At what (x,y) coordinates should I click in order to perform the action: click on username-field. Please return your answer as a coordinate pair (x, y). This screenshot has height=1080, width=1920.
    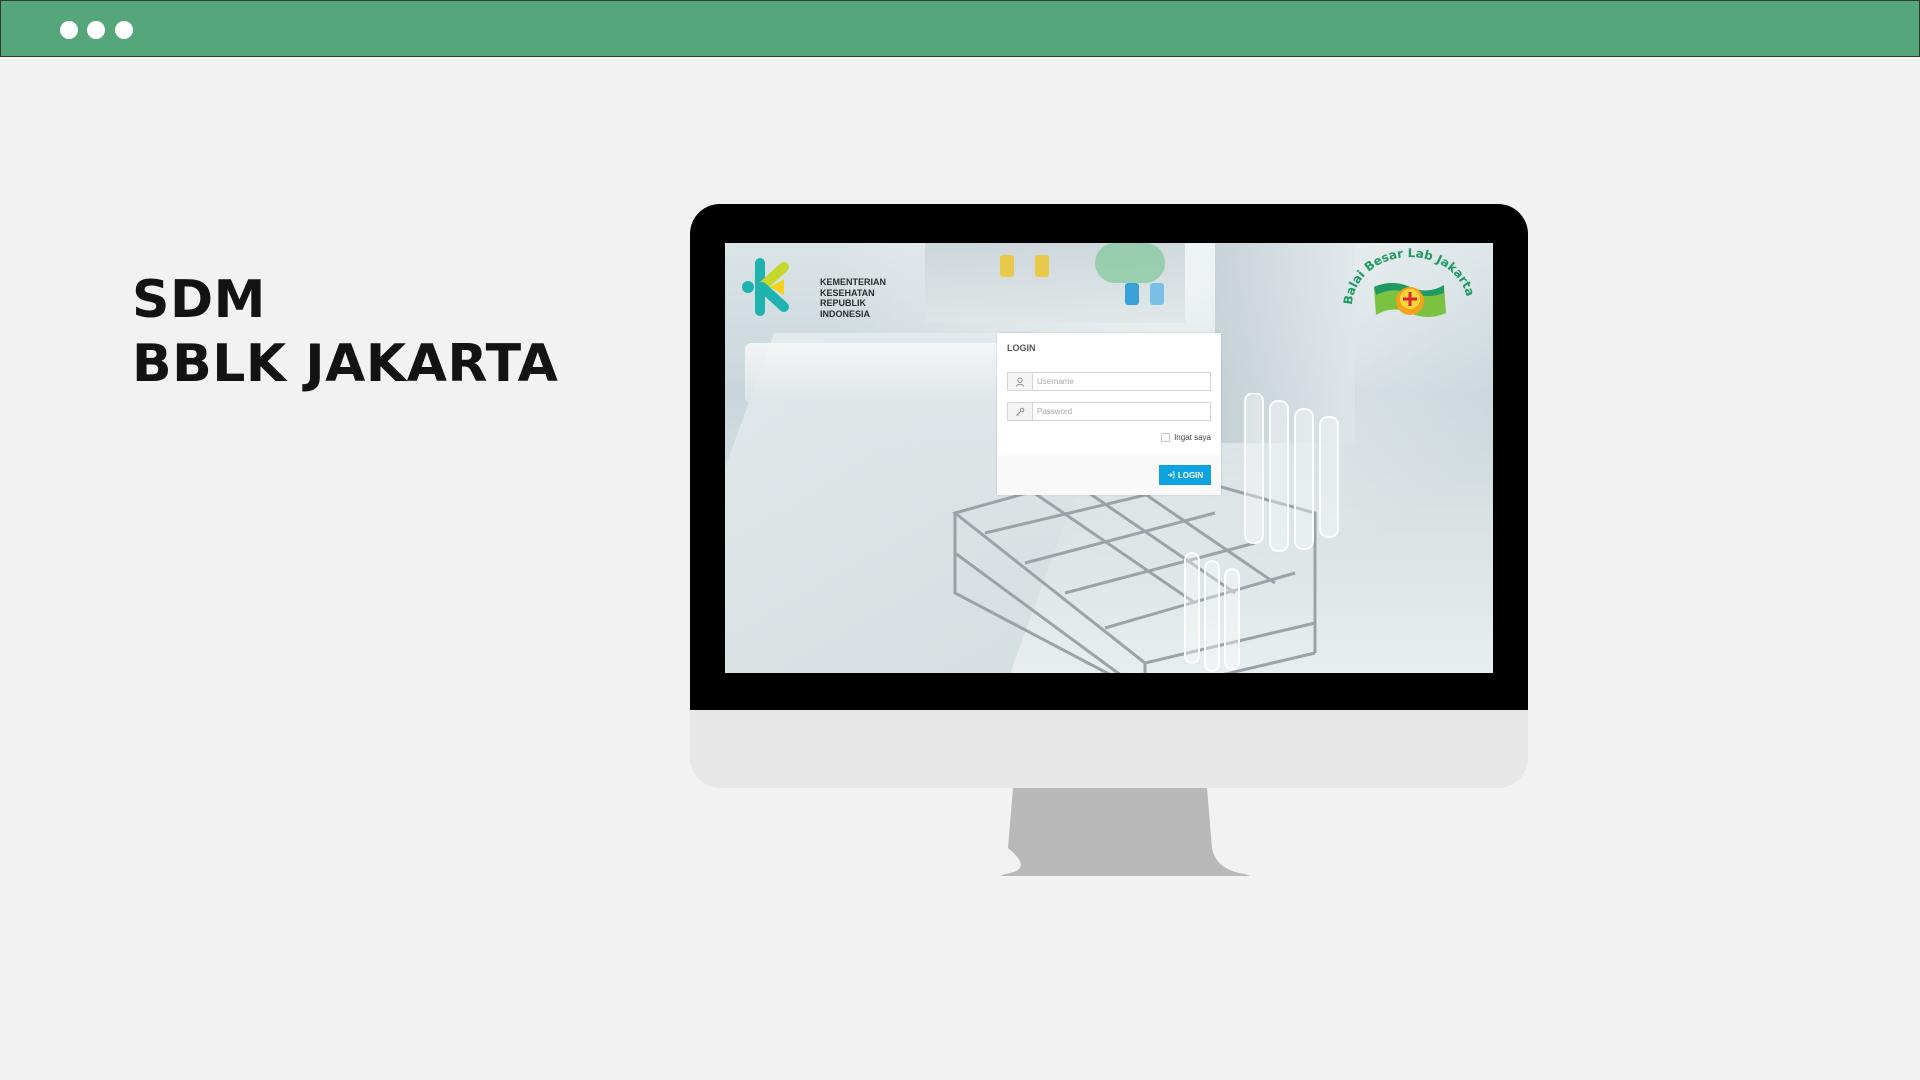
    Looking at the image, I should click on (1109, 381).